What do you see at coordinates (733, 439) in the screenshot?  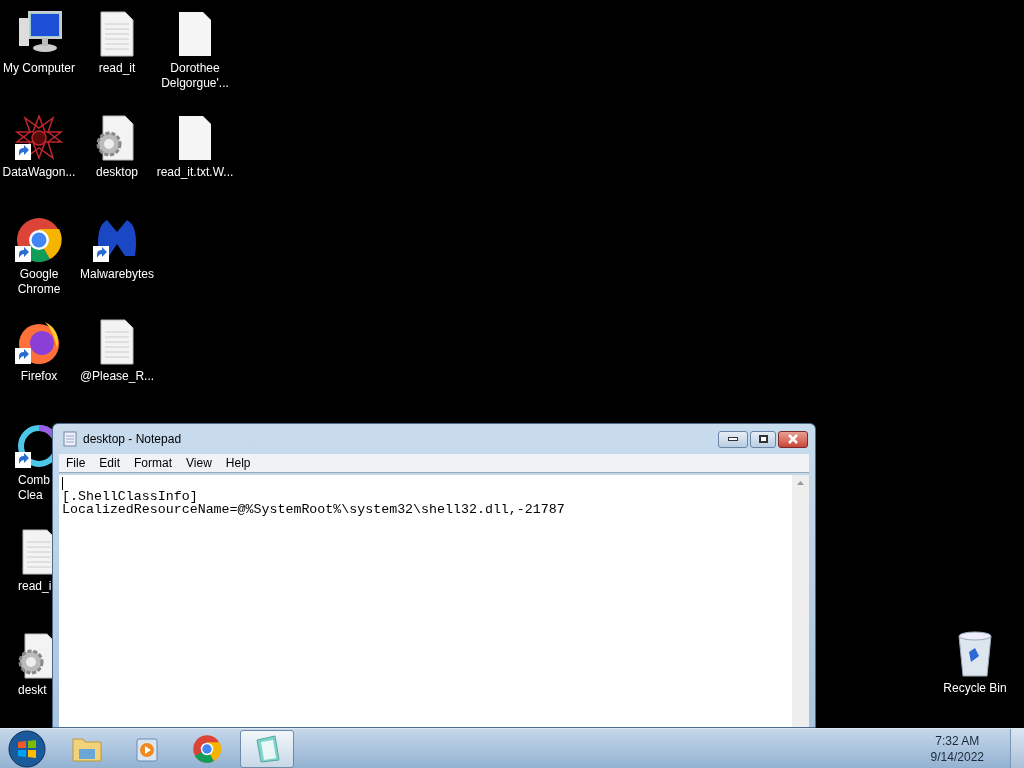 I see `minimize-button` at bounding box center [733, 439].